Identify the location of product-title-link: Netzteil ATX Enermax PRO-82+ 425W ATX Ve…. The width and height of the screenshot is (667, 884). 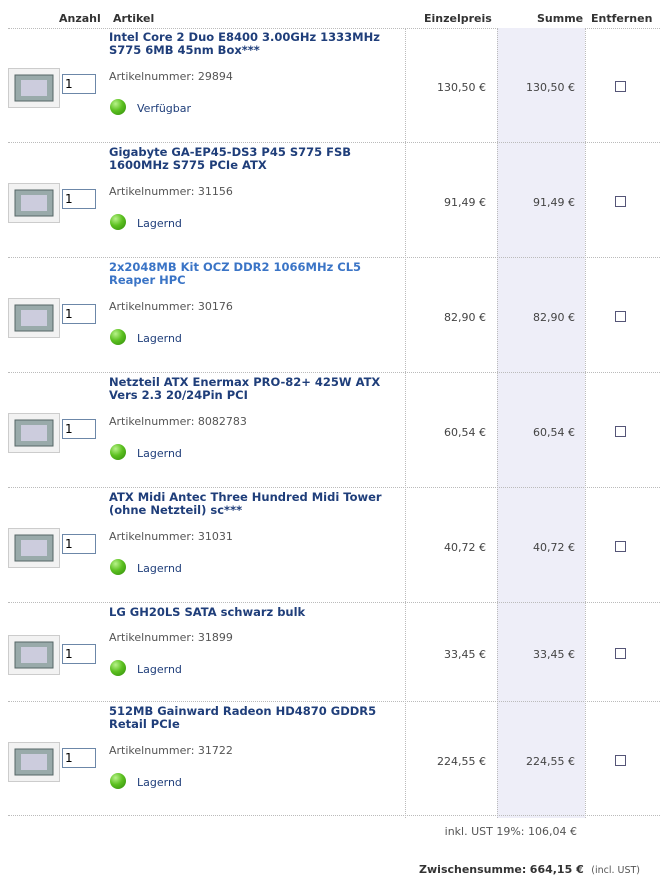
(257, 389).